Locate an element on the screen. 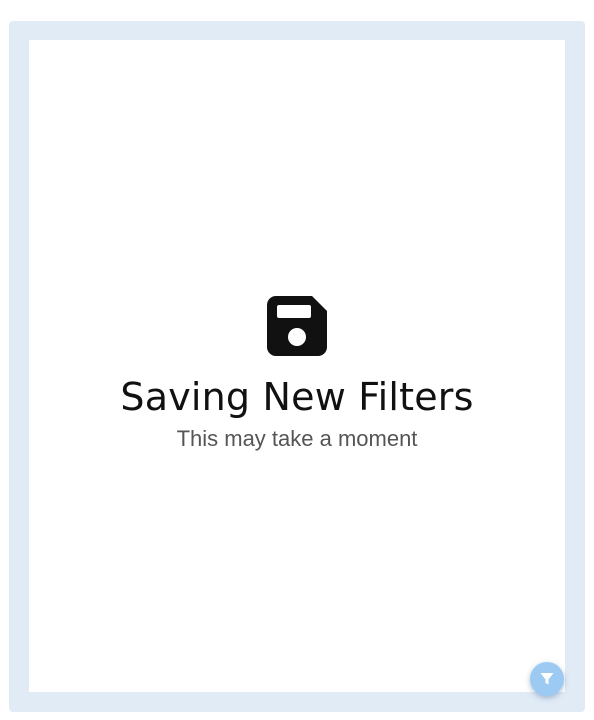 This screenshot has width=594, height=720. loading-title: Saving New Filters is located at coordinates (297, 397).